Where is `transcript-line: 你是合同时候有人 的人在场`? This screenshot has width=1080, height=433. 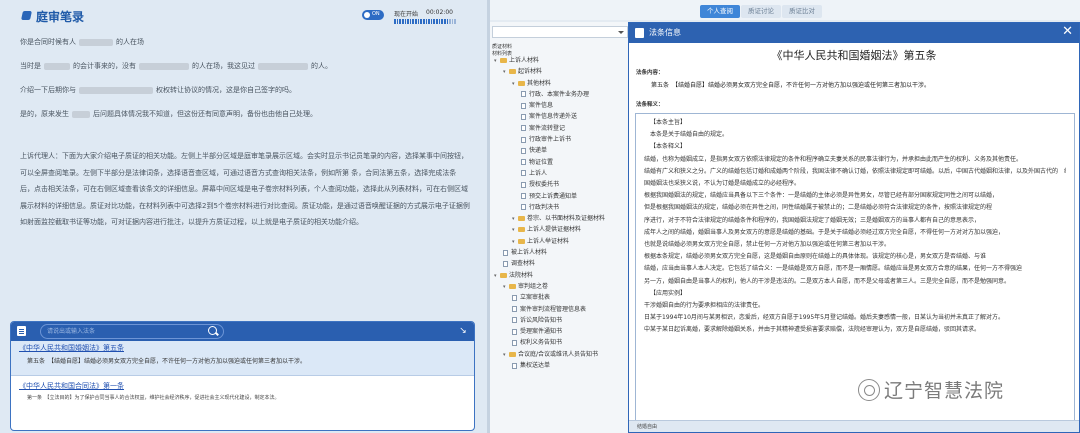 transcript-line: 你是合同时候有人 的人在场 is located at coordinates (82, 42).